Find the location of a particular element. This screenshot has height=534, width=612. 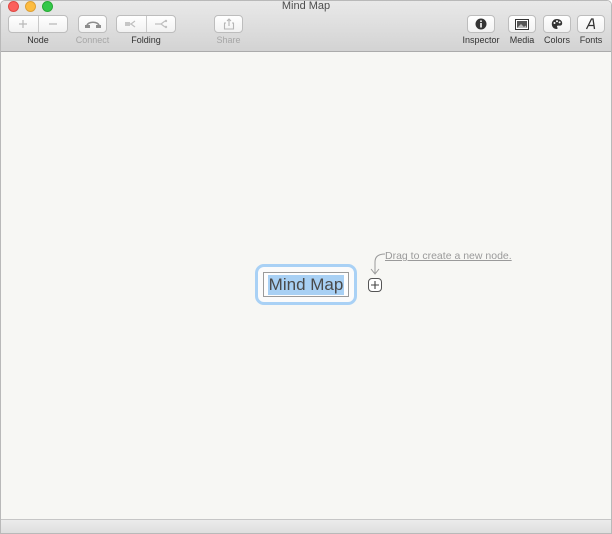

node-segmented-control is located at coordinates (38, 24).